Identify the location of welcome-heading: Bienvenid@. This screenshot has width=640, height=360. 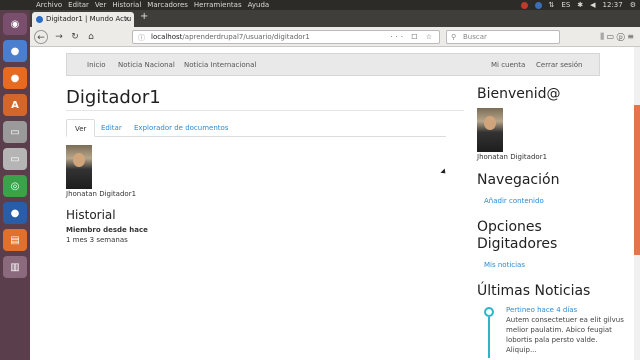
(519, 94).